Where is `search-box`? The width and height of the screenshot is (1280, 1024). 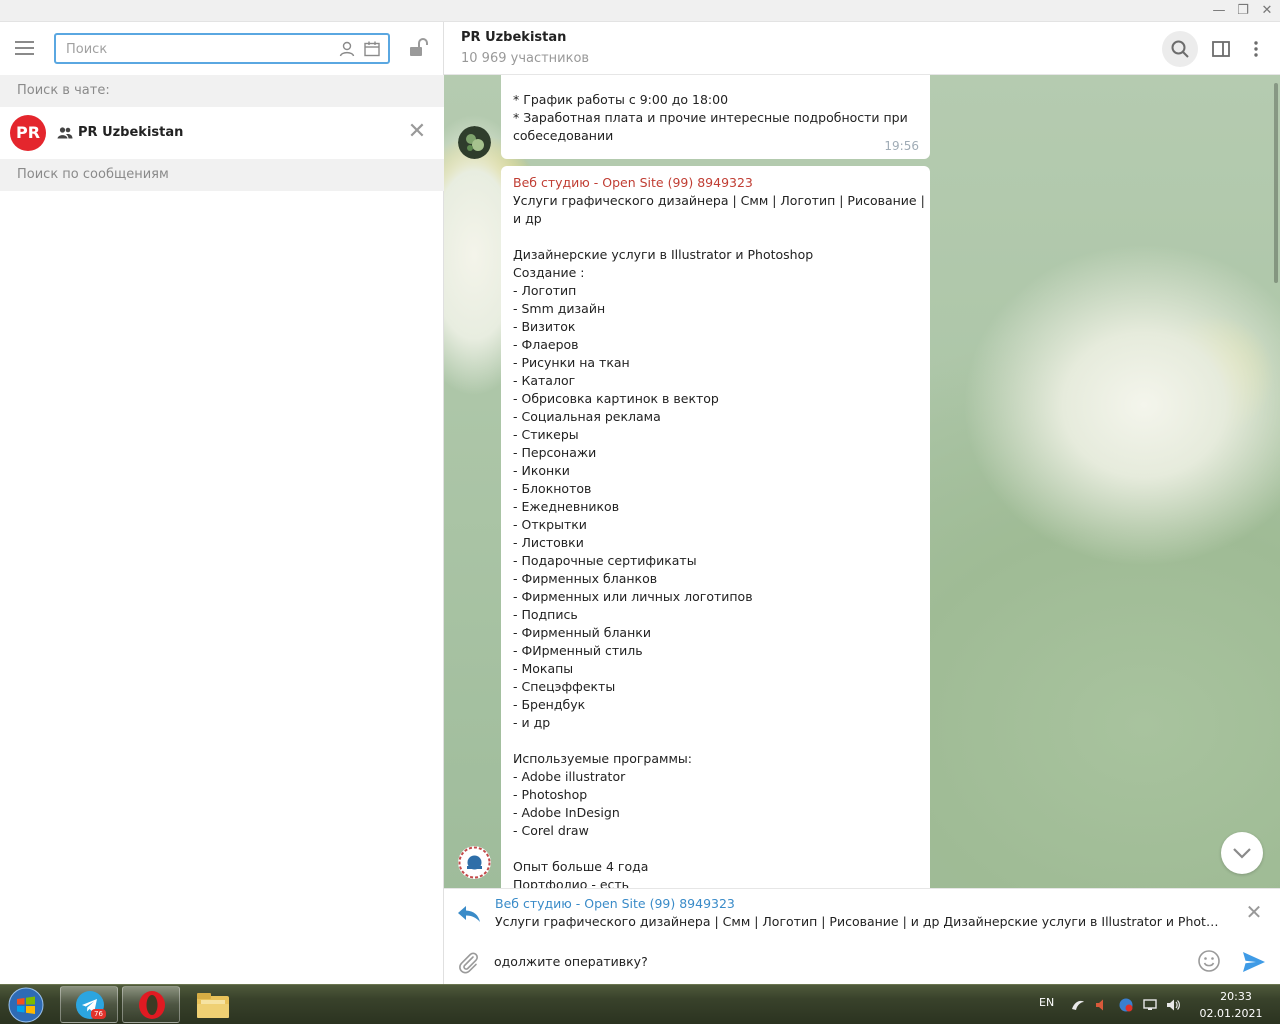 search-box is located at coordinates (222, 48).